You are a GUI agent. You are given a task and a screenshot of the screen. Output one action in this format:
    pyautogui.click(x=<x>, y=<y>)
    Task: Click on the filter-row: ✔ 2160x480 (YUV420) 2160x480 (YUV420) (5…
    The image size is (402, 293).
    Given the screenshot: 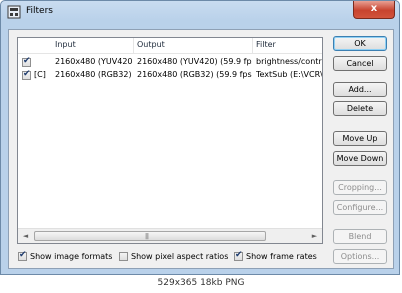 What is the action you would take?
    pyautogui.click(x=170, y=62)
    